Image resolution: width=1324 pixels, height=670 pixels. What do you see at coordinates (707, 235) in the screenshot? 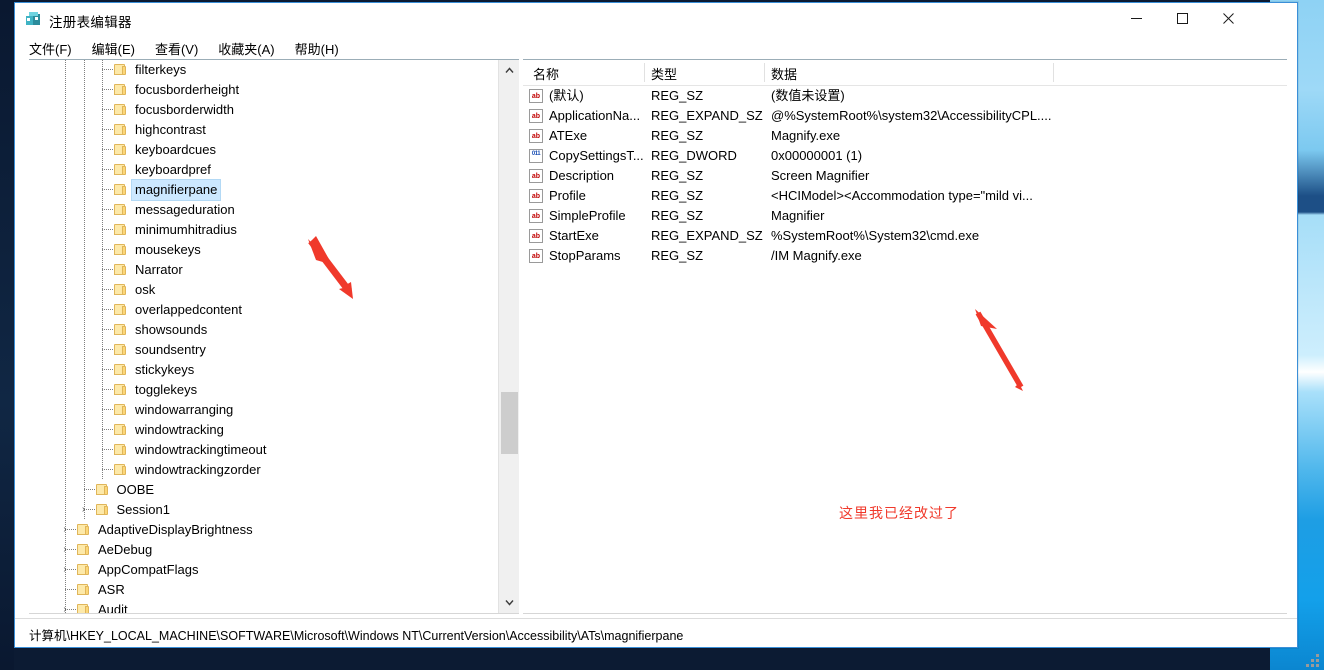
I see `value-type: REG_EXPAND_SZ` at bounding box center [707, 235].